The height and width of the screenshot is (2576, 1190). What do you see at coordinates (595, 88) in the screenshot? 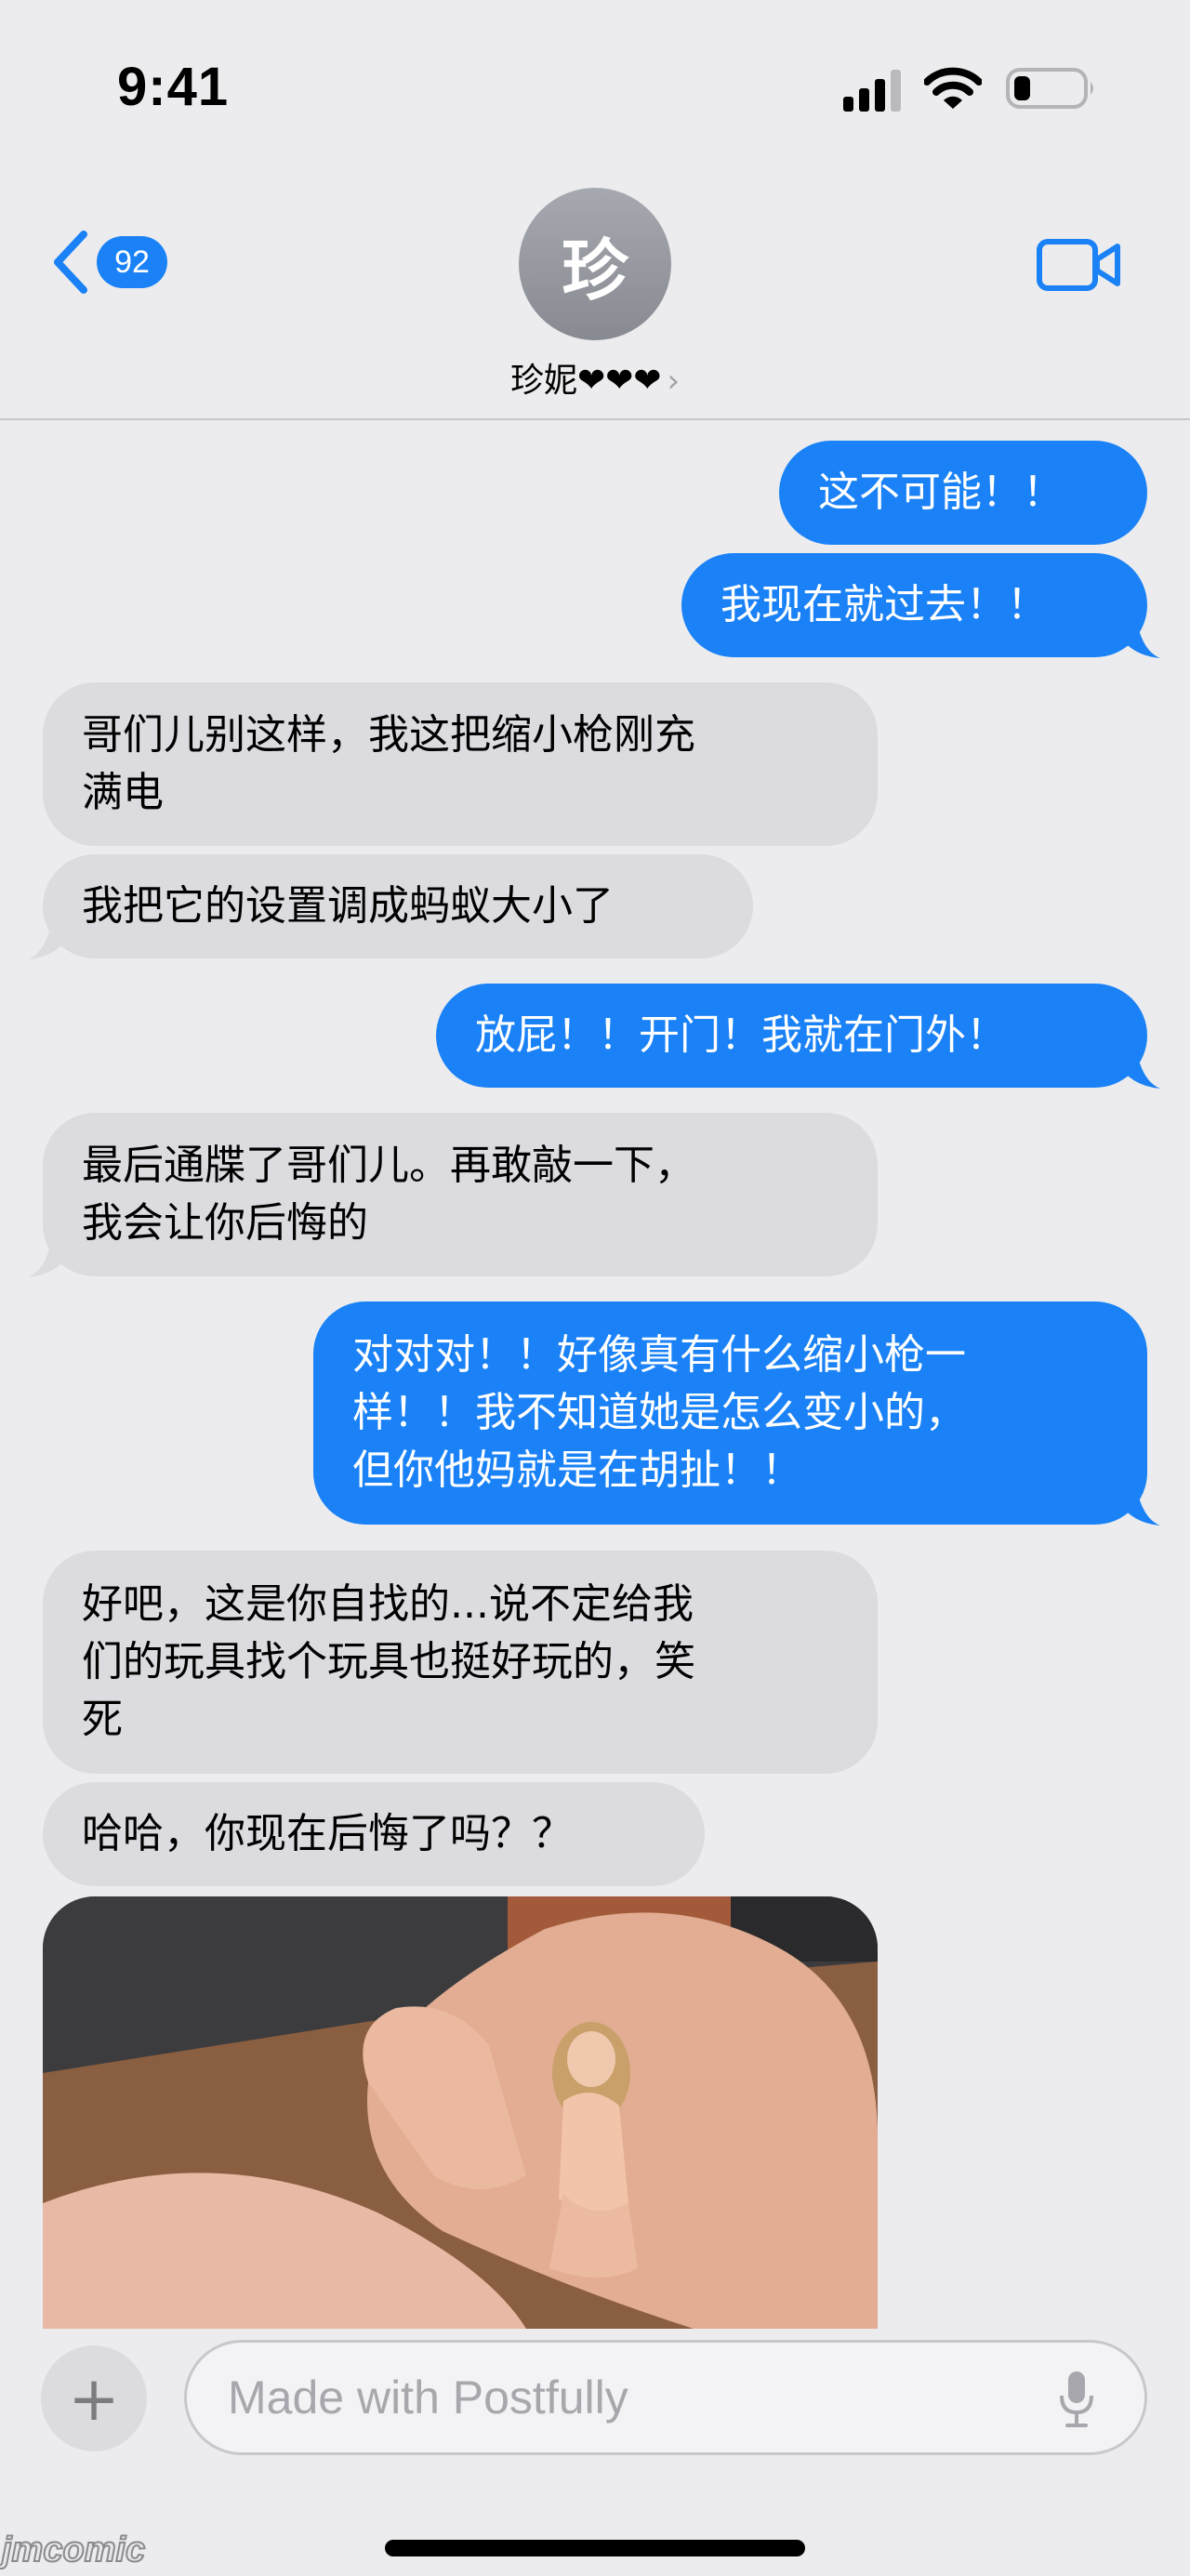
I see `status-bar: 9:41` at bounding box center [595, 88].